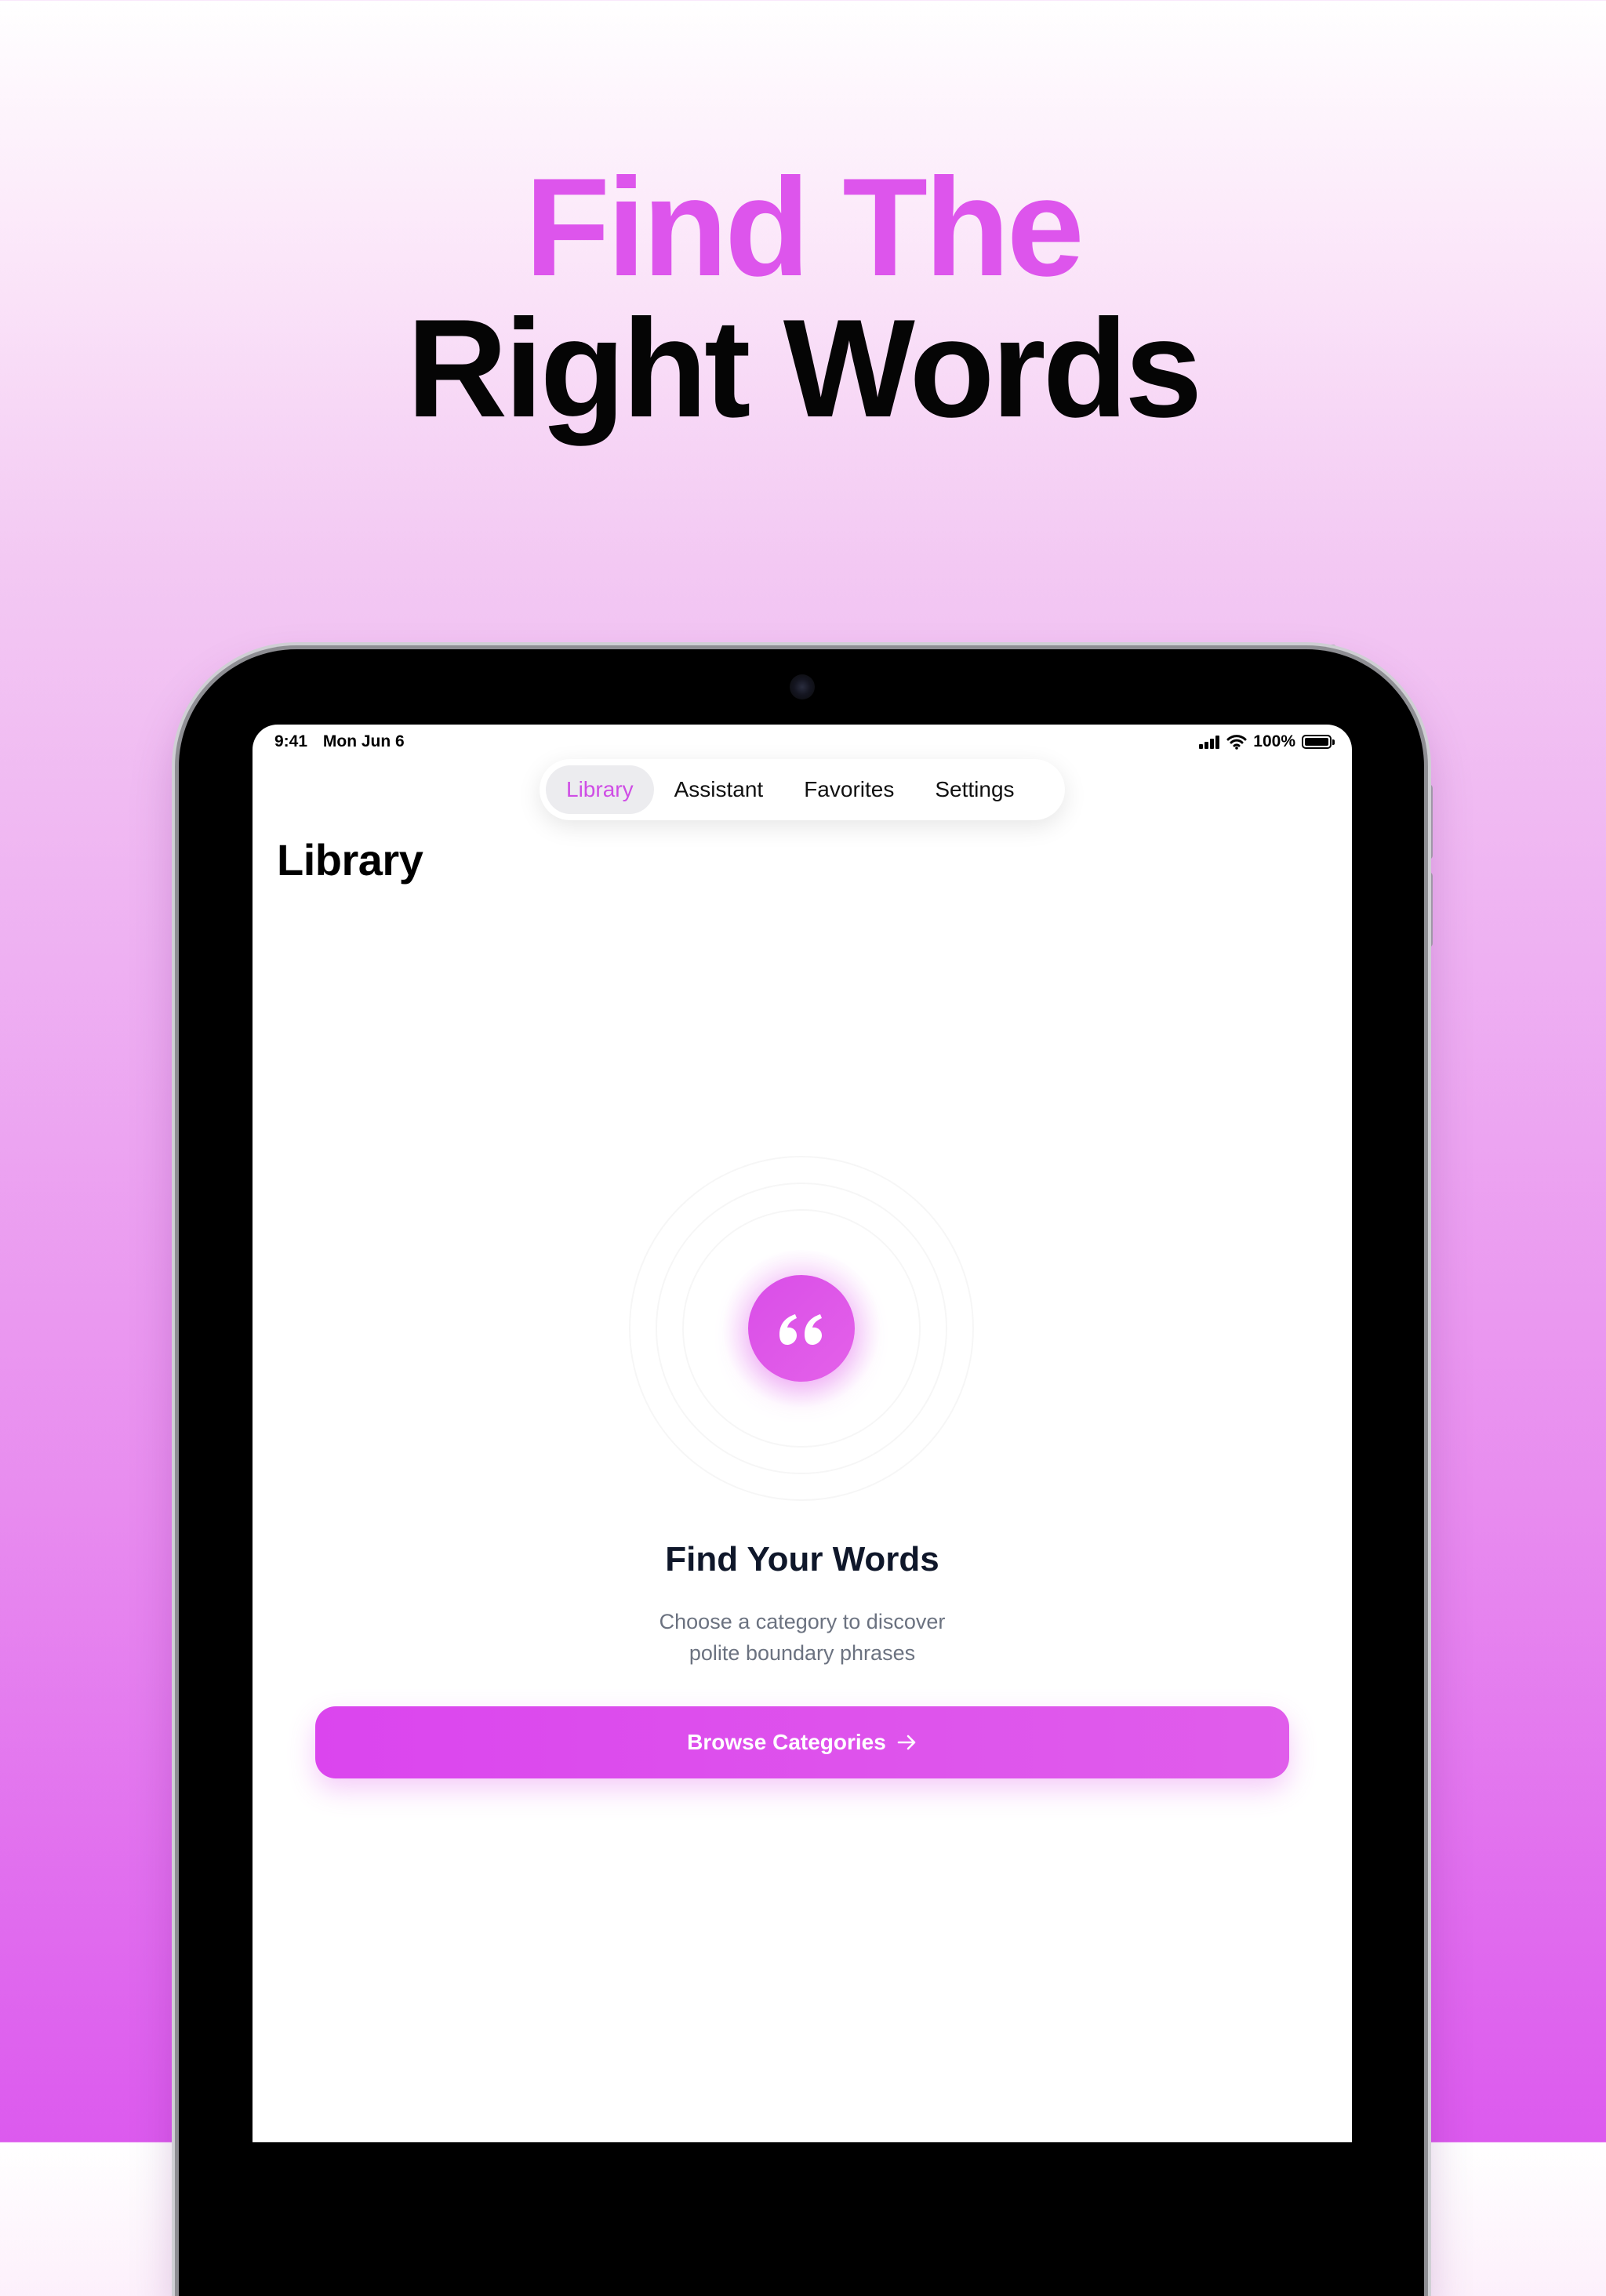 This screenshot has height=2296, width=1606. I want to click on top-tab-bar: Library Assistant Favorites Settings, so click(802, 789).